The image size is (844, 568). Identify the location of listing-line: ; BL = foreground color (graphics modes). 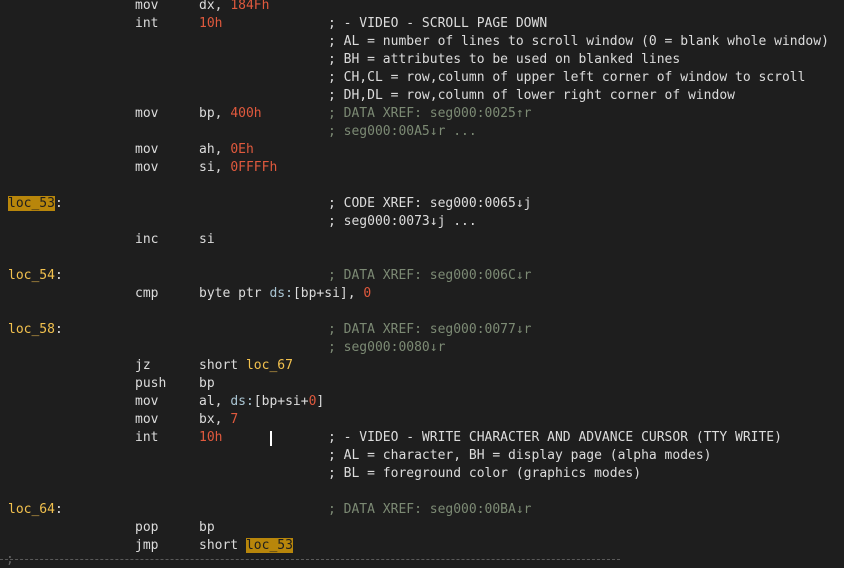
(422, 474).